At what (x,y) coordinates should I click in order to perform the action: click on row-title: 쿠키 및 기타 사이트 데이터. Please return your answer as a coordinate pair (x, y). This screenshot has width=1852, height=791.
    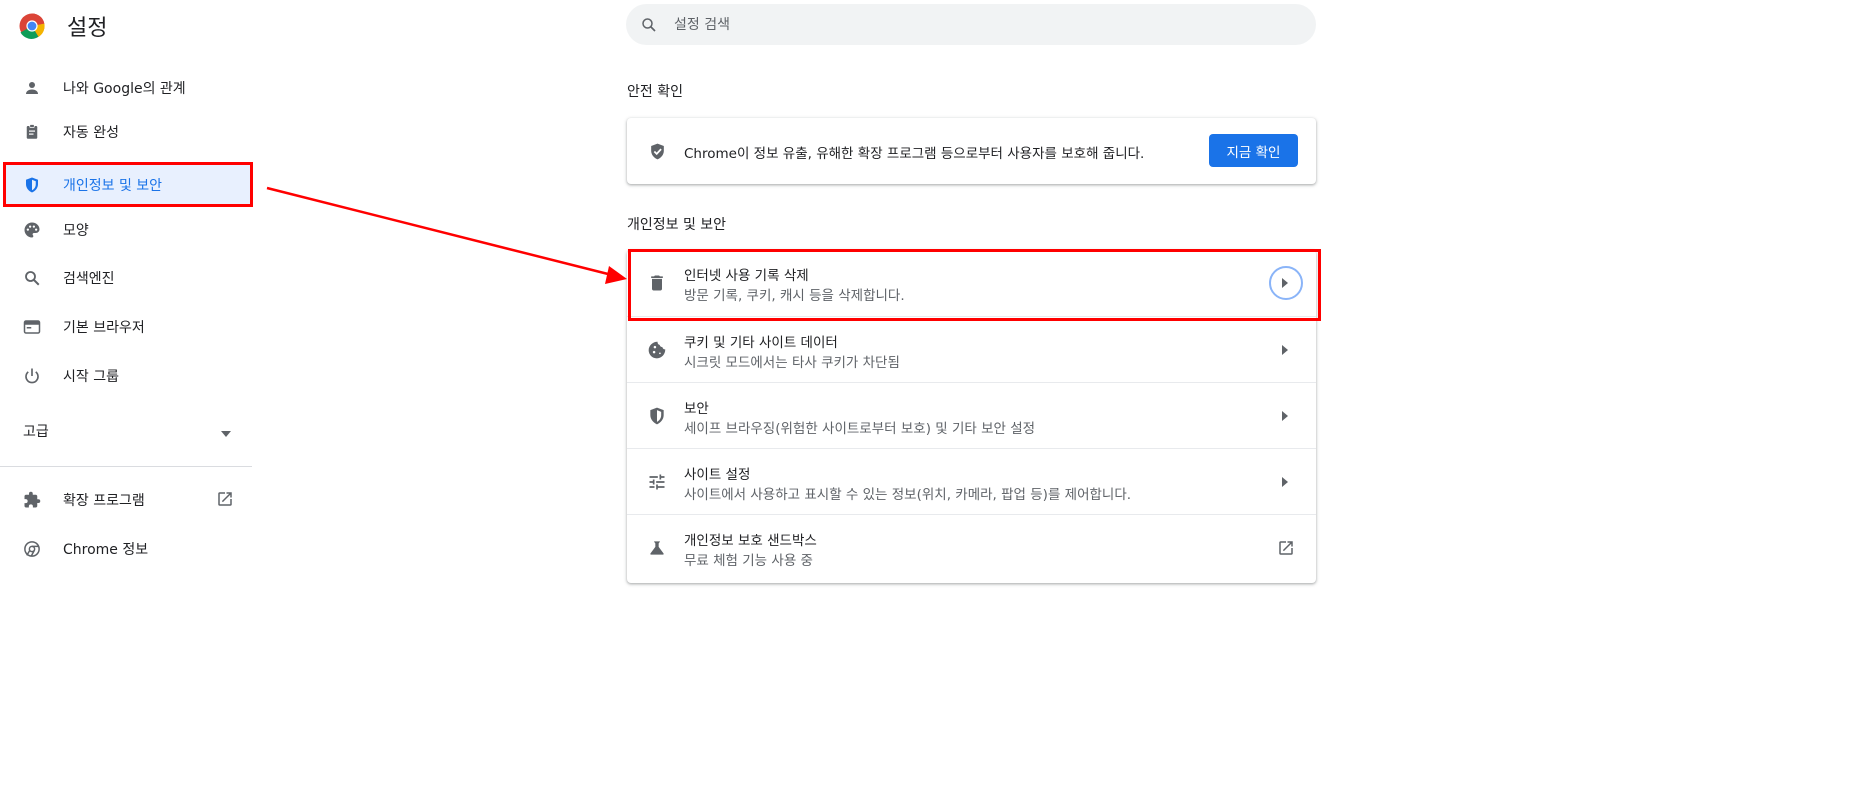
    Looking at the image, I should click on (761, 343).